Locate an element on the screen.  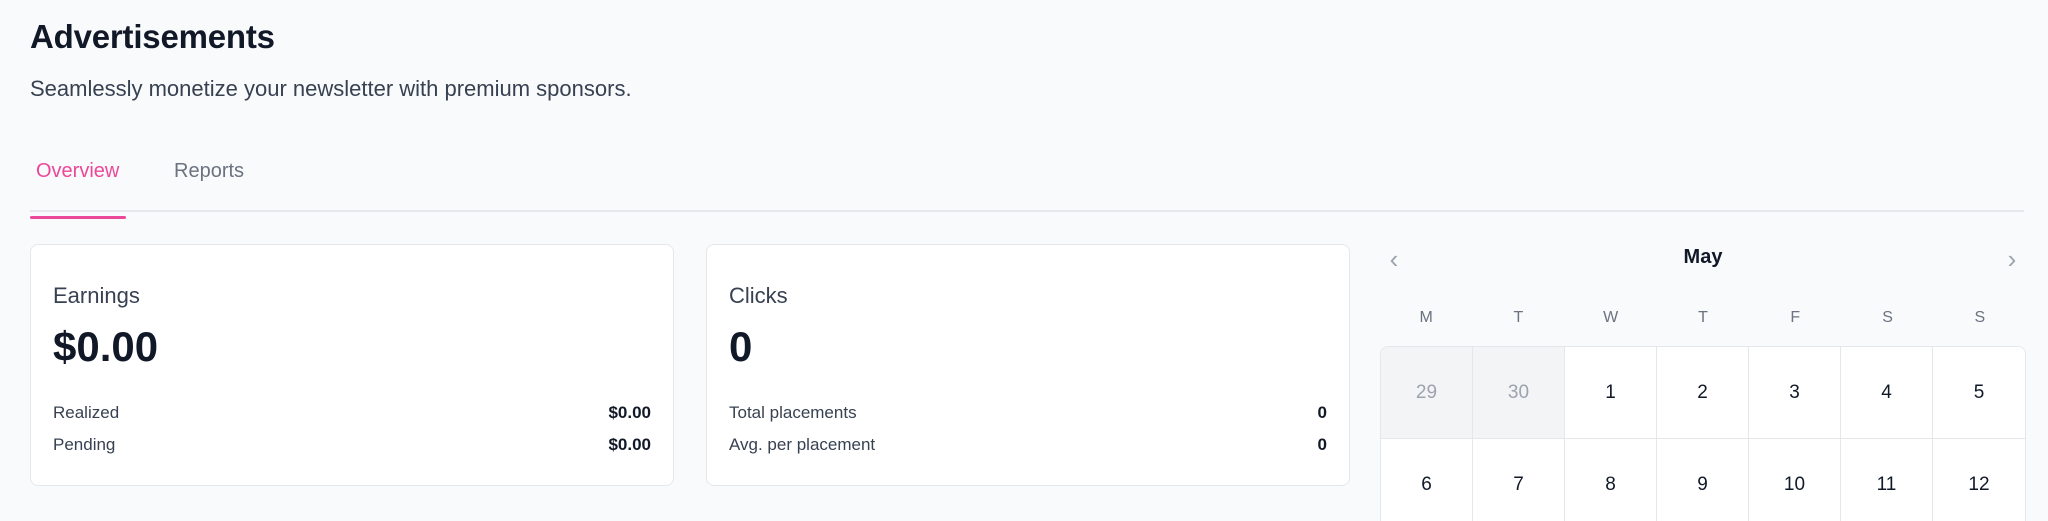
calendar-day: 10 is located at coordinates (1795, 480).